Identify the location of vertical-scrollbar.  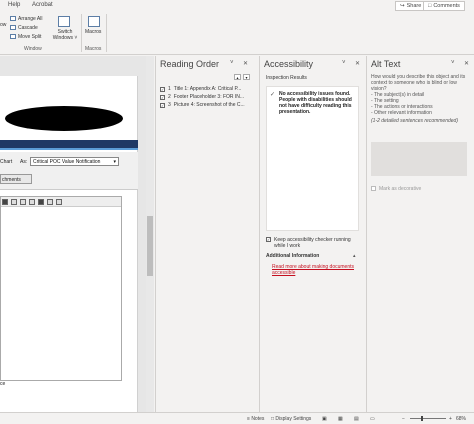
(150, 234).